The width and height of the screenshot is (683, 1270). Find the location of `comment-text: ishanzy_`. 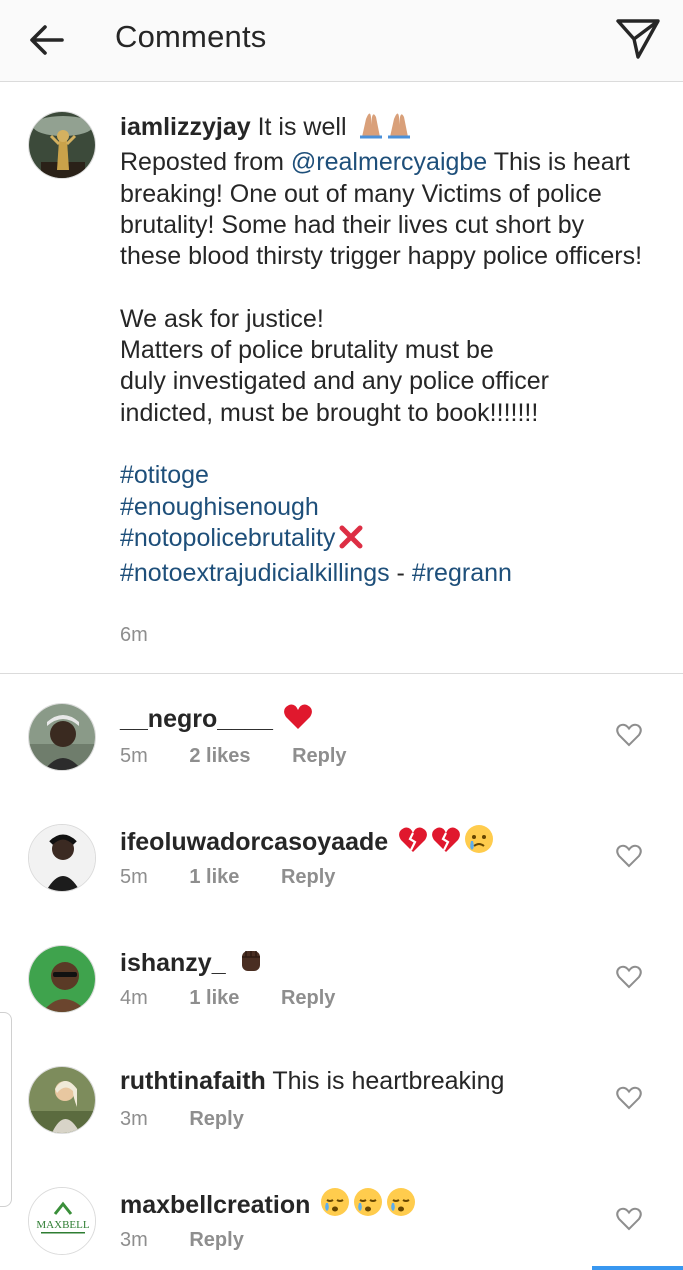

comment-text: ishanzy_ is located at coordinates (193, 963).